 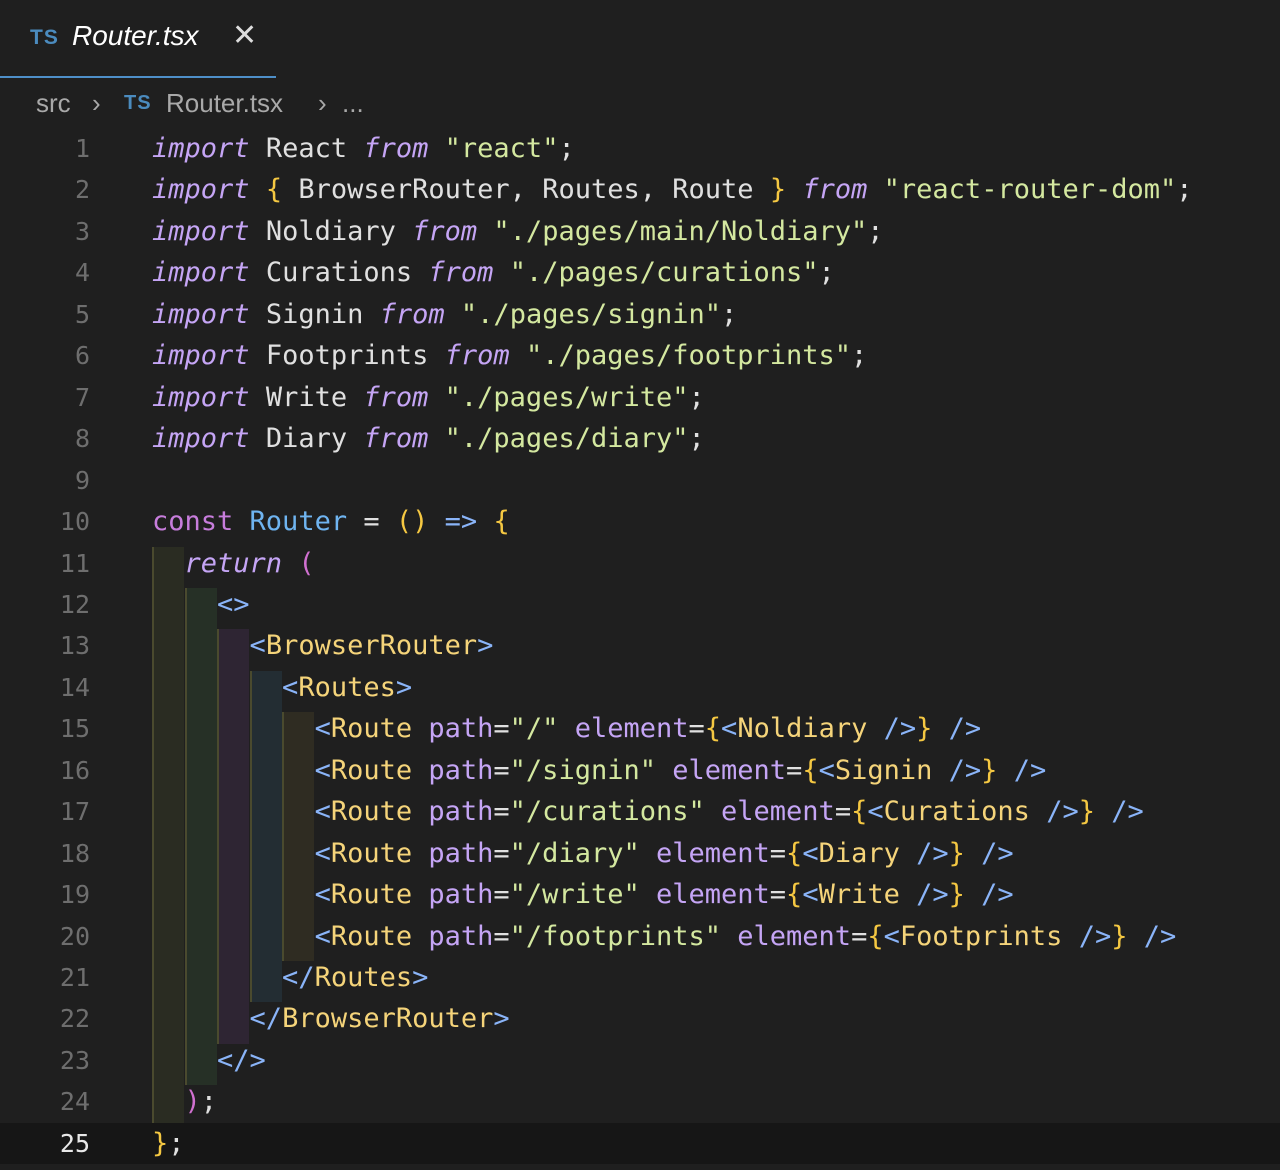 I want to click on line-number: 10, so click(x=74, y=522).